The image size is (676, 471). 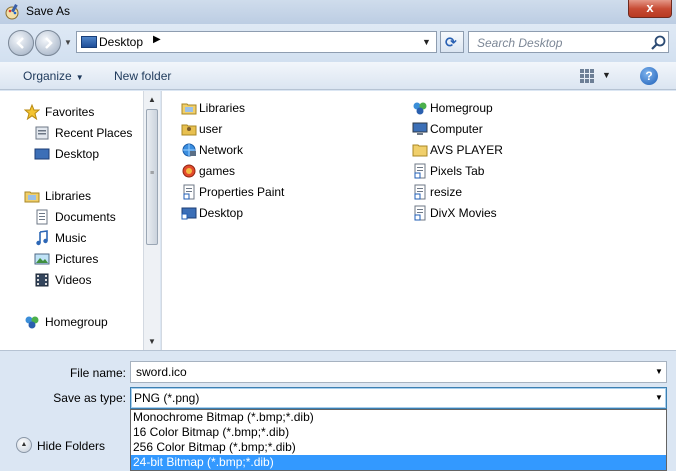 What do you see at coordinates (32, 112) in the screenshot?
I see `star-icon` at bounding box center [32, 112].